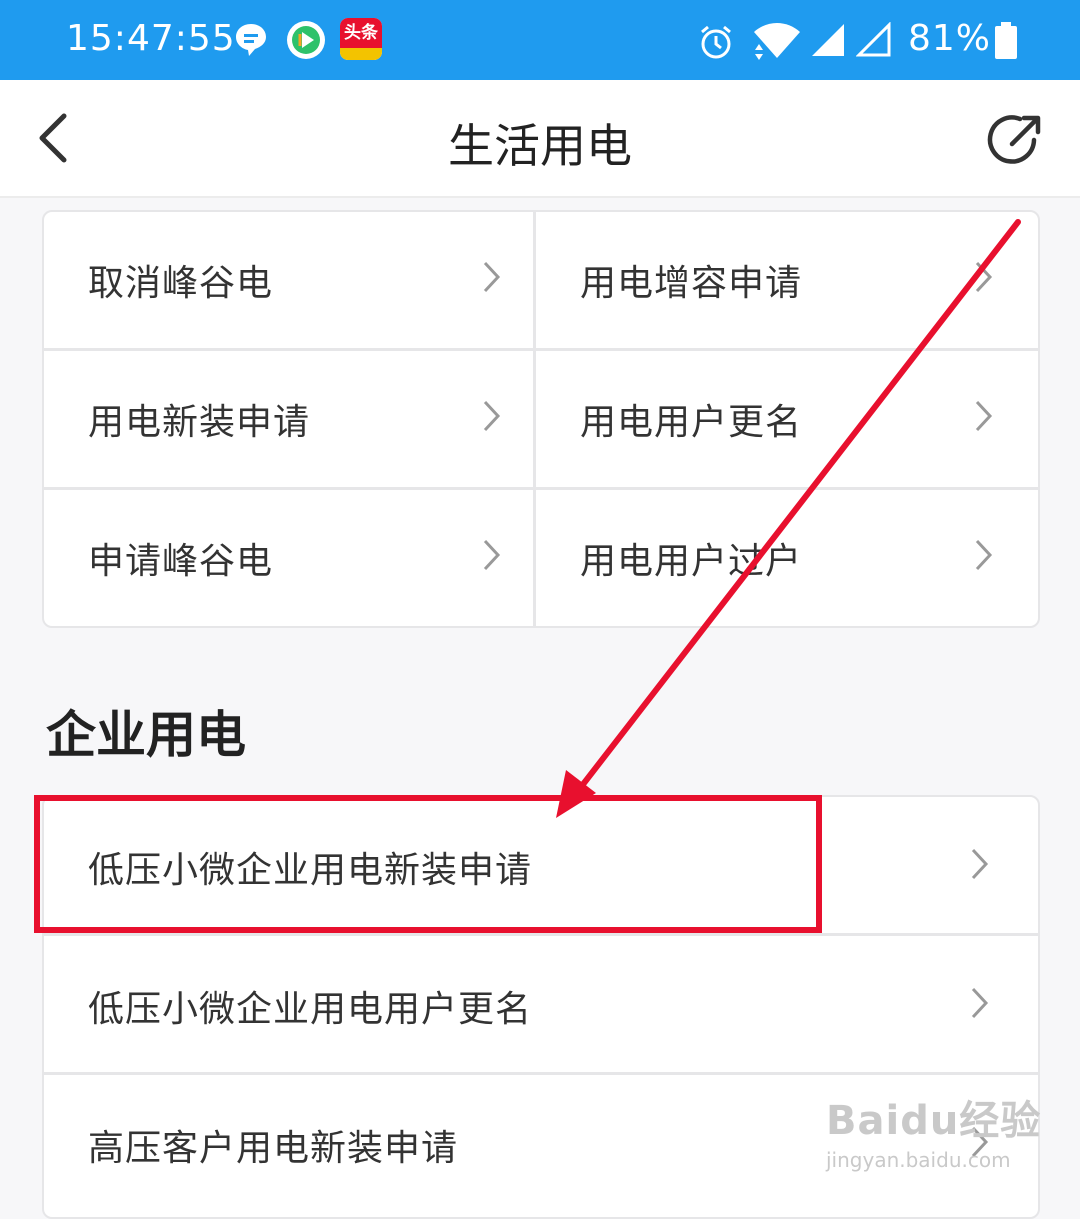 This screenshot has width=1080, height=1219. I want to click on grid-item-label: 申请峰谷电, so click(181, 561).